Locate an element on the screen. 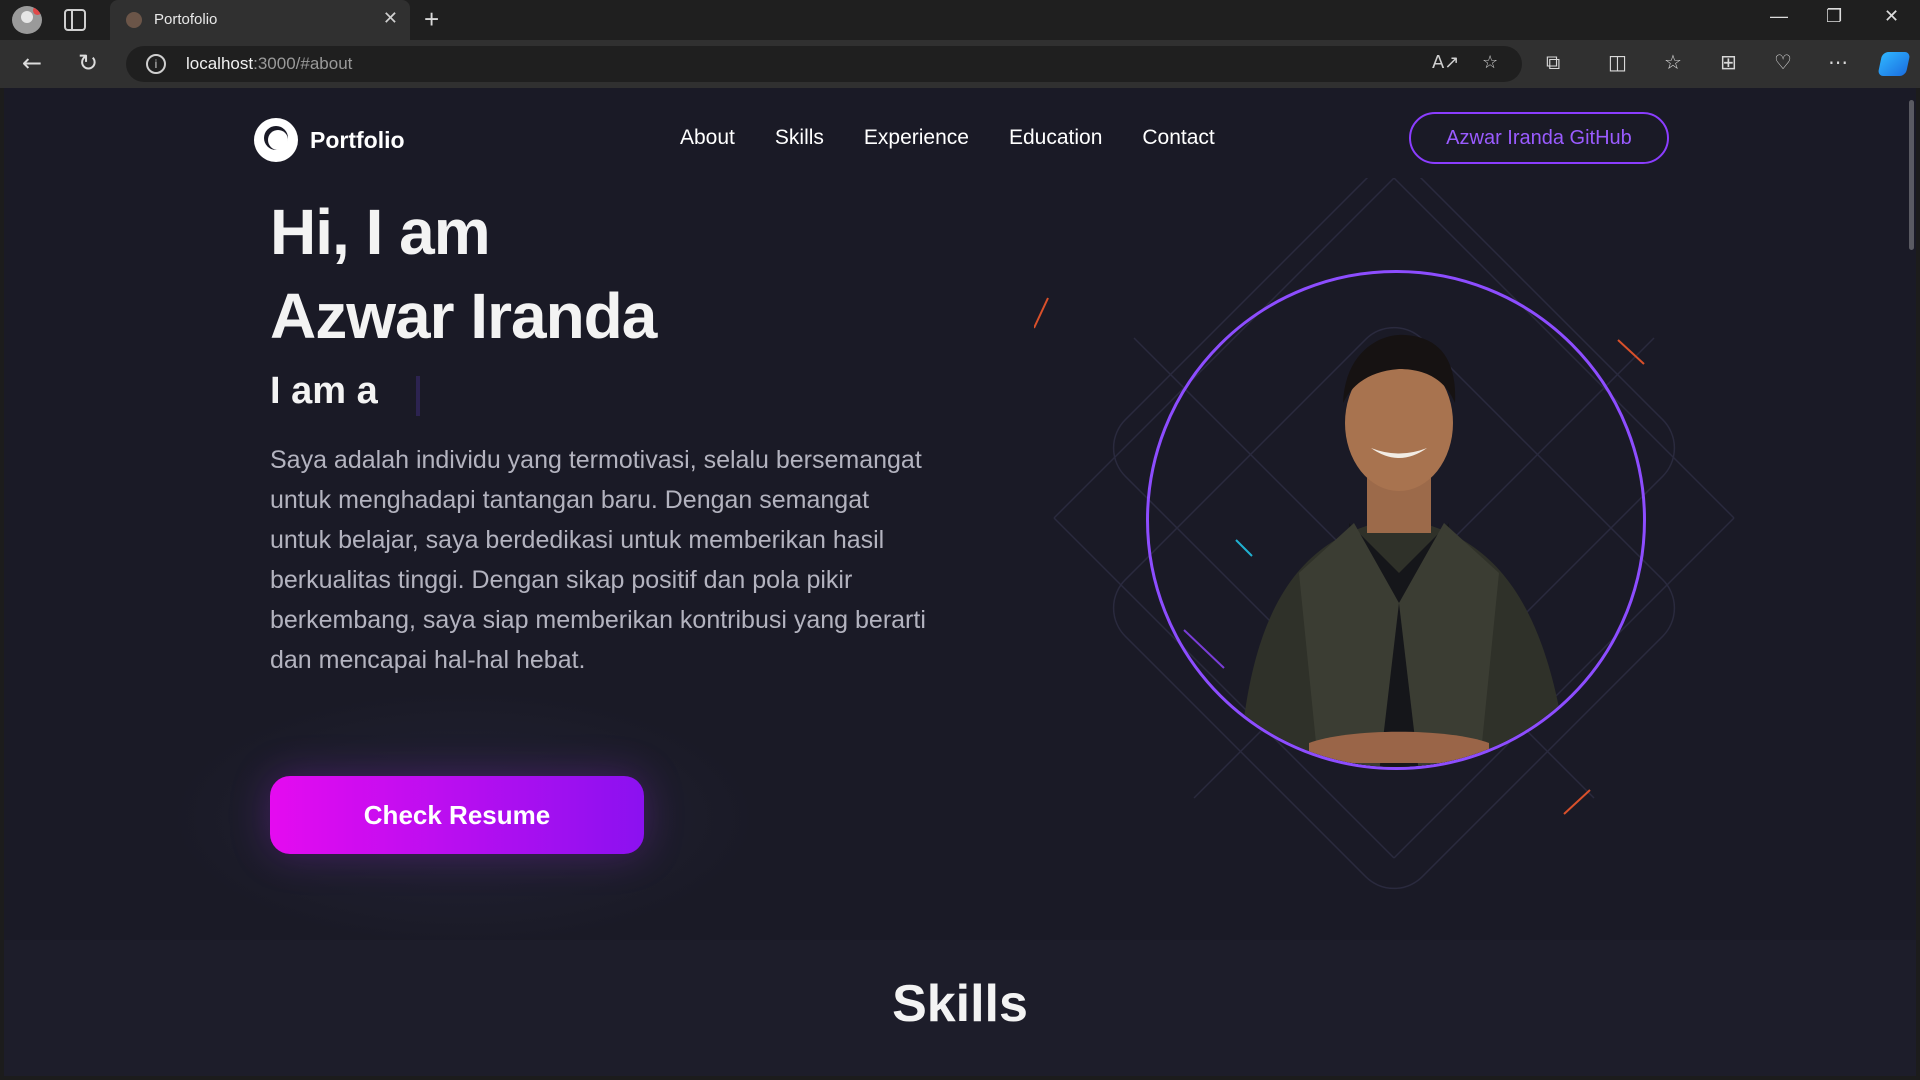 The image size is (1920, 1080). browser-tab-bar: Portofolio ✕ + — ❐ ✕ is located at coordinates (960, 20).